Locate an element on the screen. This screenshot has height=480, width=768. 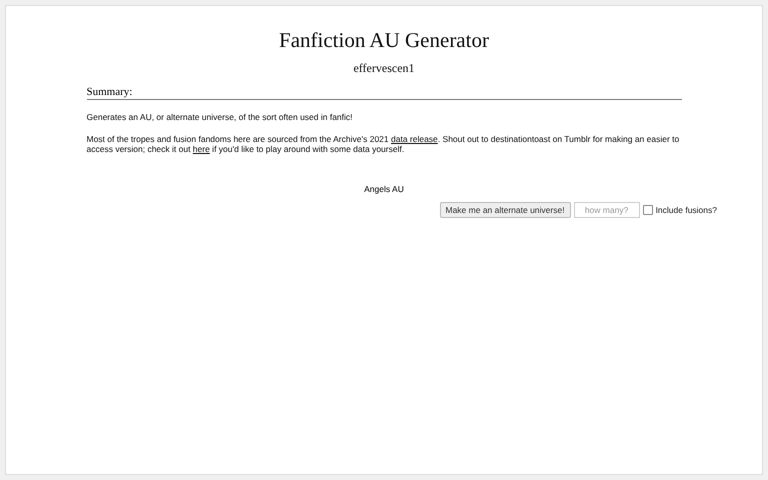
summary-paragraph: Generates an AU, or alternate universe, of the sort often used in fanfic! is located at coordinates (220, 117).